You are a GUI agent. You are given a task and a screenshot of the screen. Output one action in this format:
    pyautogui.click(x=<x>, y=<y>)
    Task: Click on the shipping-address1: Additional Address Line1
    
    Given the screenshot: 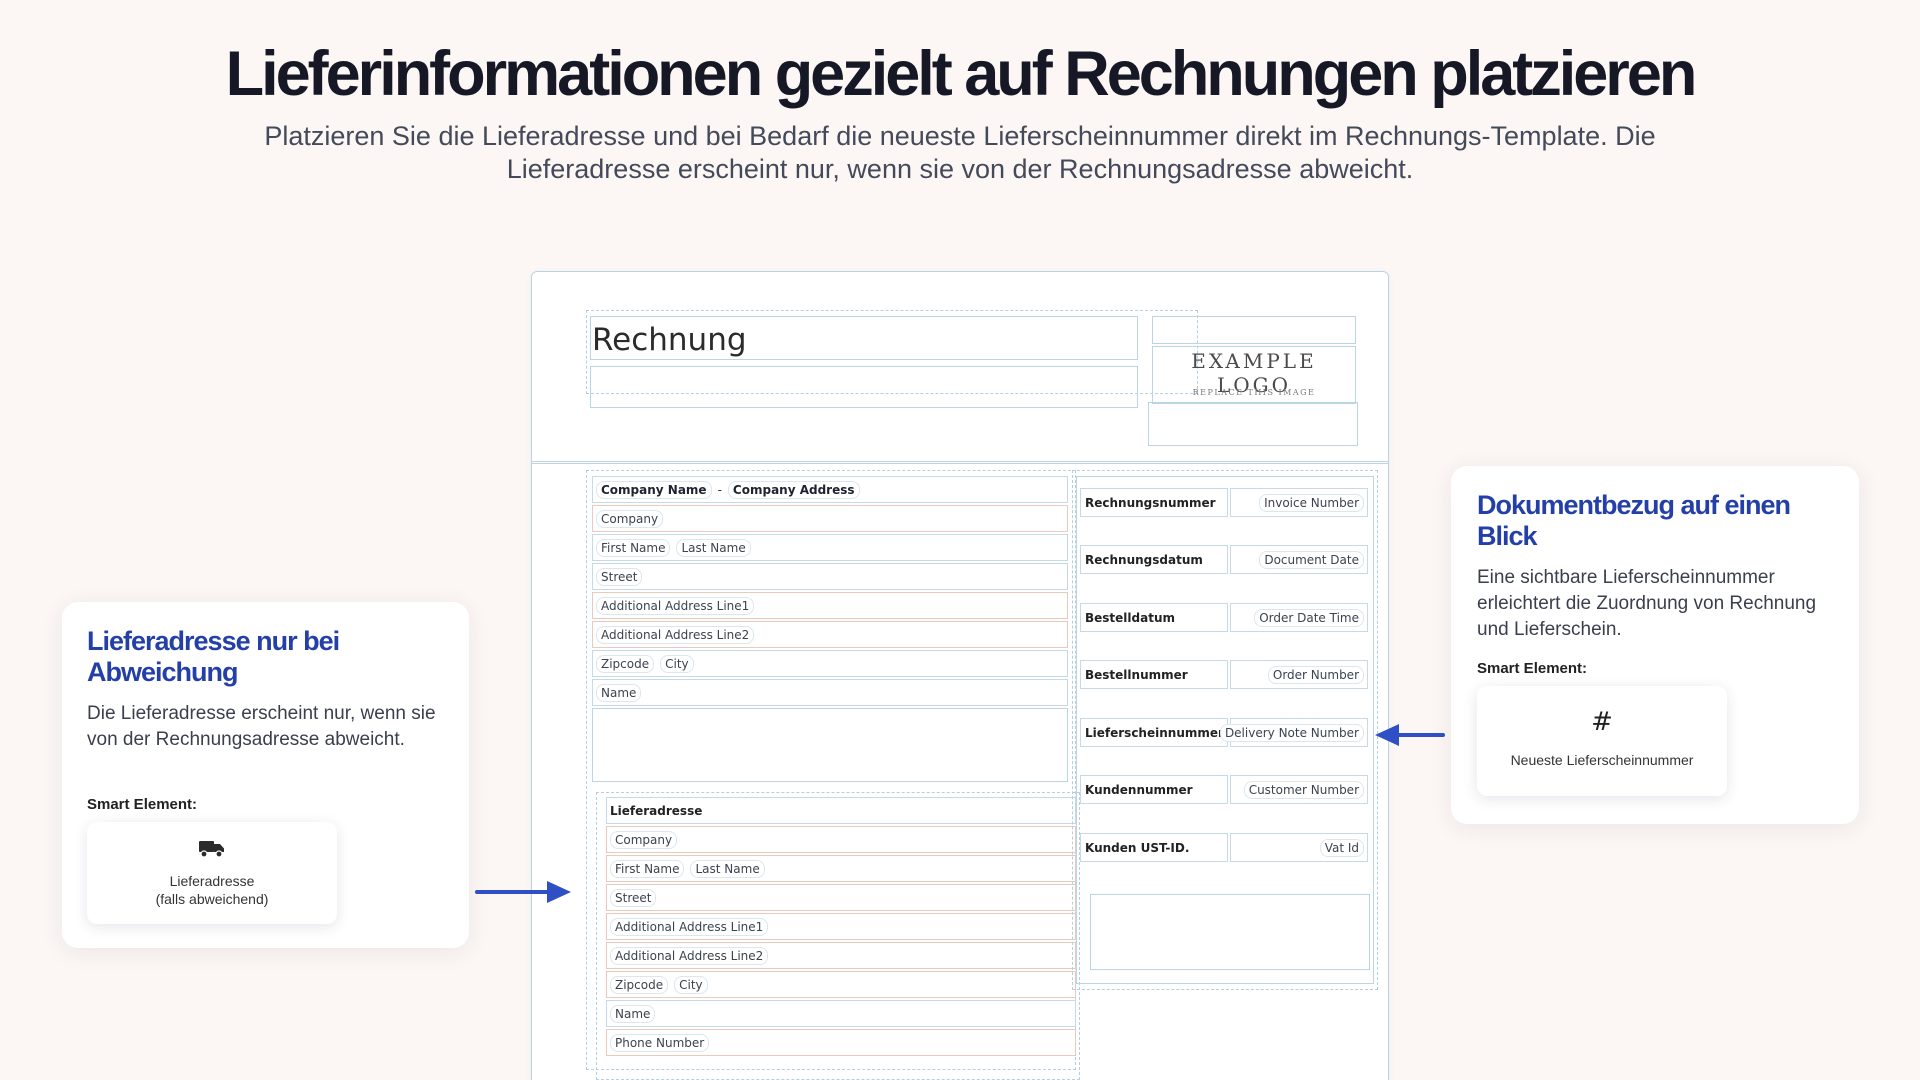 What is the action you would take?
    pyautogui.click(x=841, y=926)
    